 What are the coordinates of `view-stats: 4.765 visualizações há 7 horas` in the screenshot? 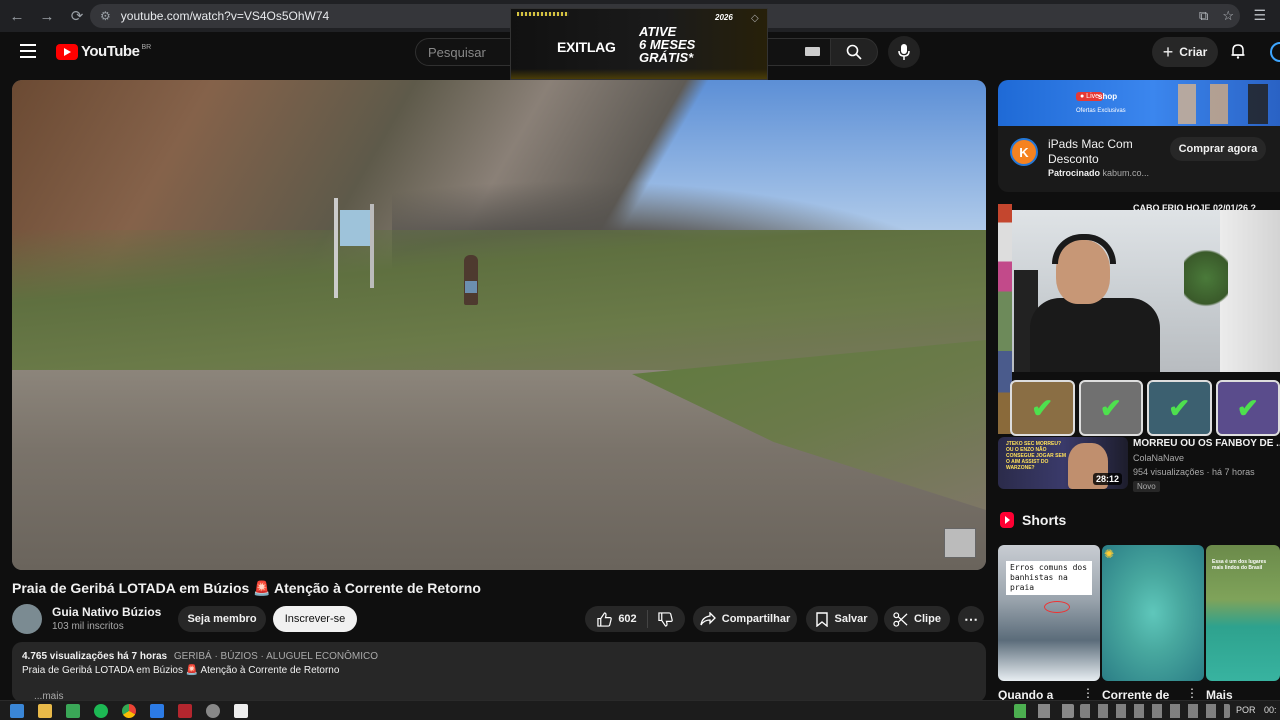 It's located at (95, 656).